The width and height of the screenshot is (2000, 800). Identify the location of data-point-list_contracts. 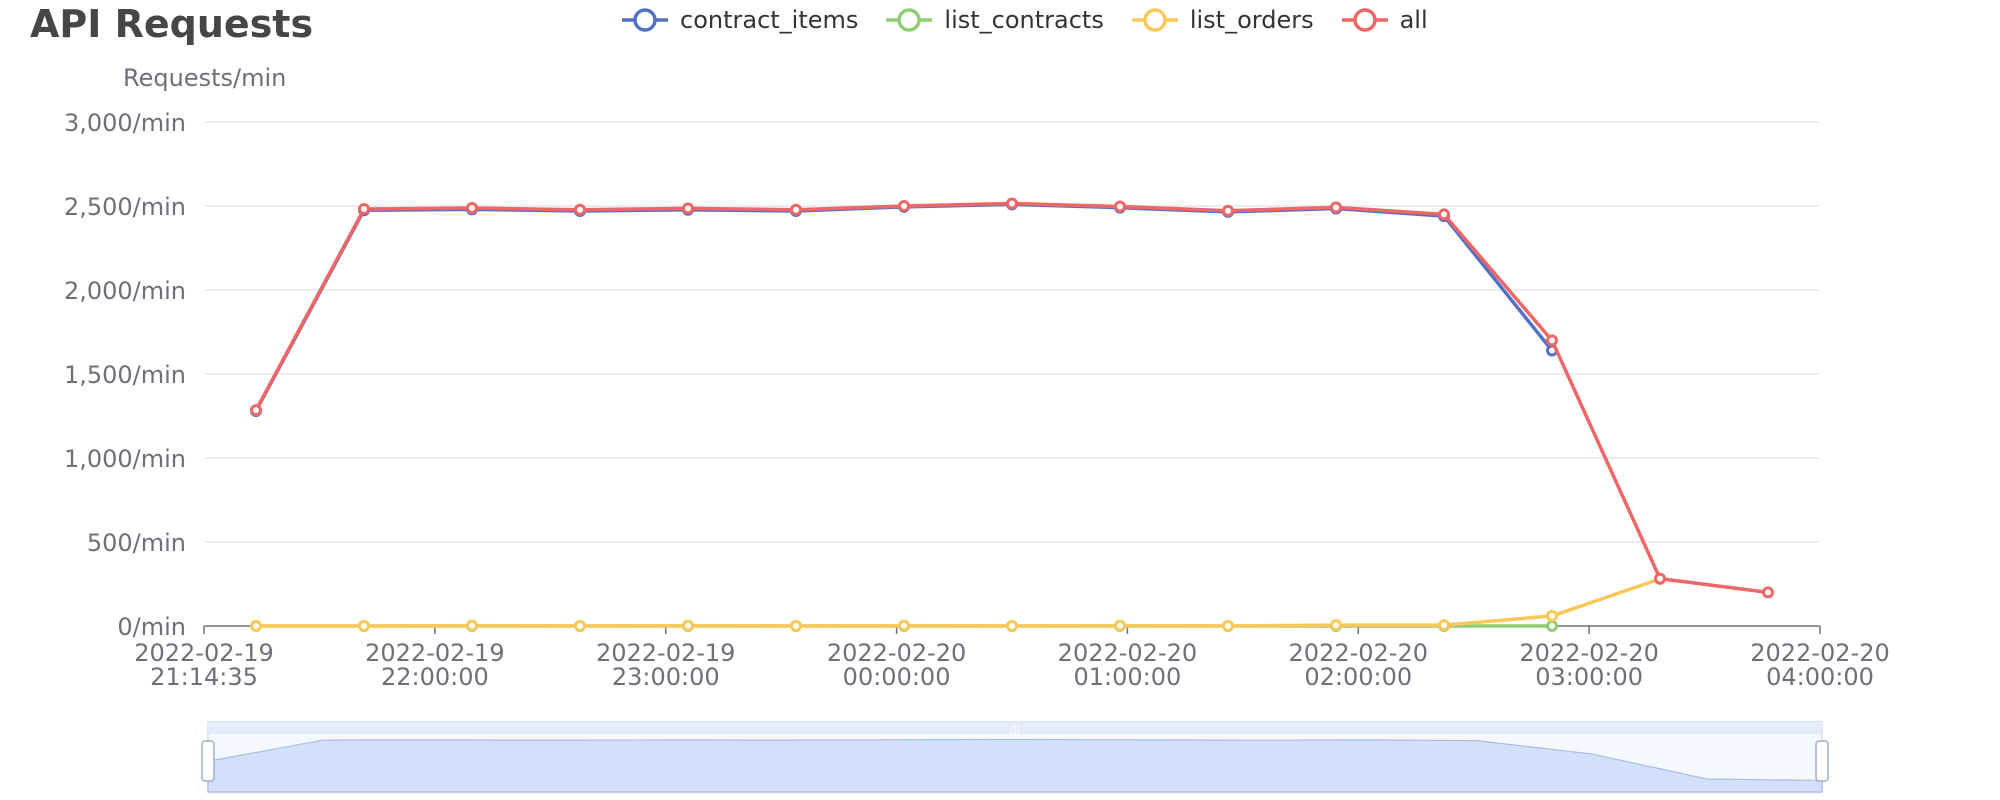
(1552, 626).